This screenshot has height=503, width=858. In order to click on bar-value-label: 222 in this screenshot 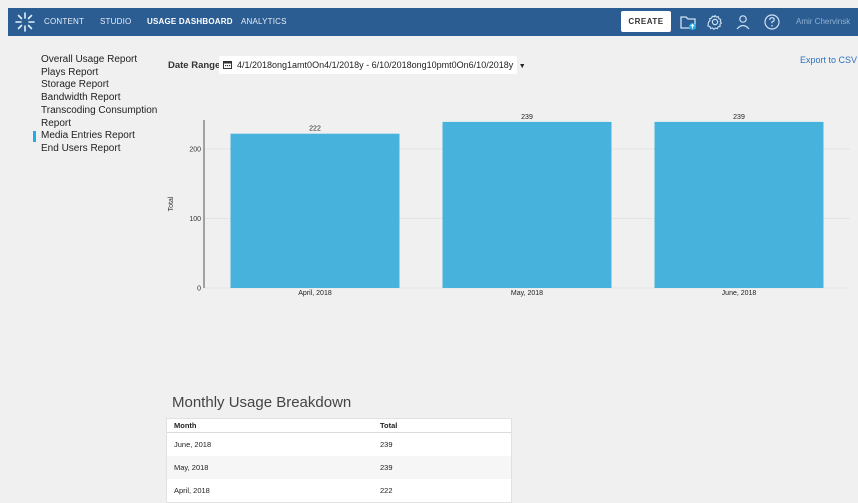, I will do `click(315, 129)`.